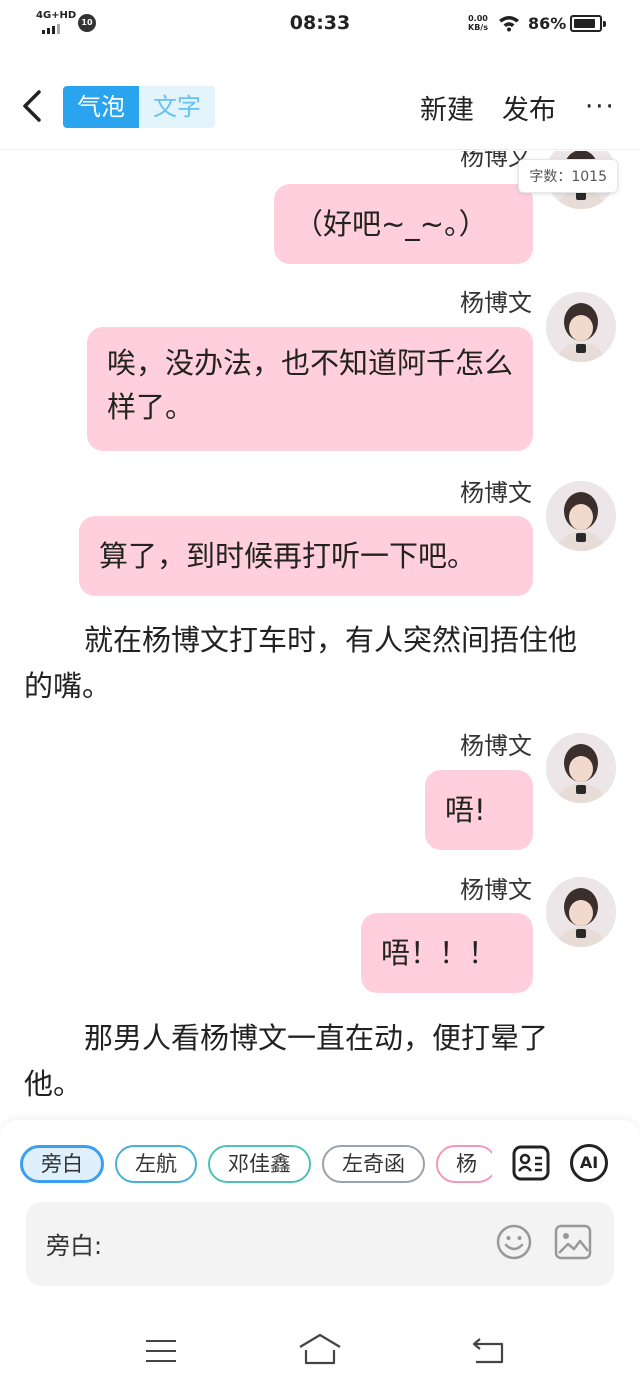 The width and height of the screenshot is (640, 1387). What do you see at coordinates (403, 224) in the screenshot?
I see `message-bubble: （好吧~_~。）` at bounding box center [403, 224].